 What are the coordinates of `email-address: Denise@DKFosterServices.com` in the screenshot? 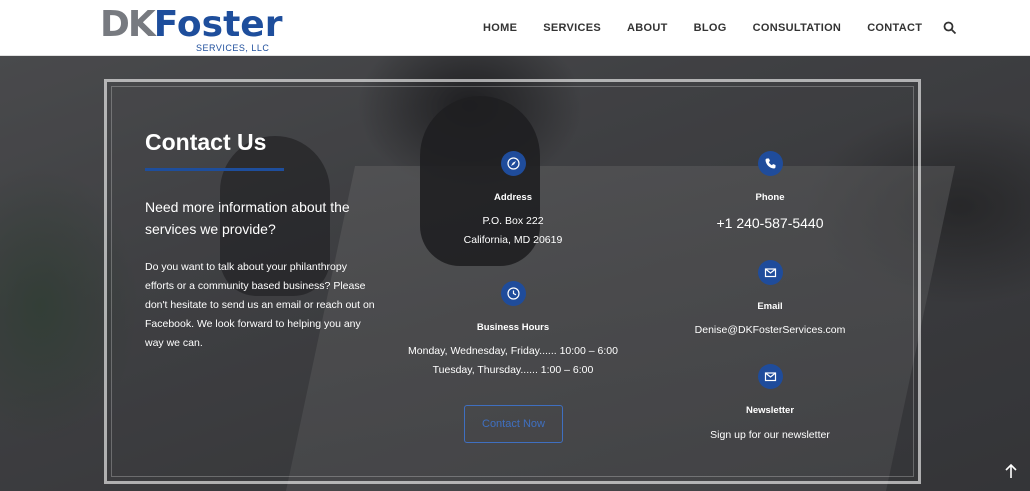 It's located at (770, 330).